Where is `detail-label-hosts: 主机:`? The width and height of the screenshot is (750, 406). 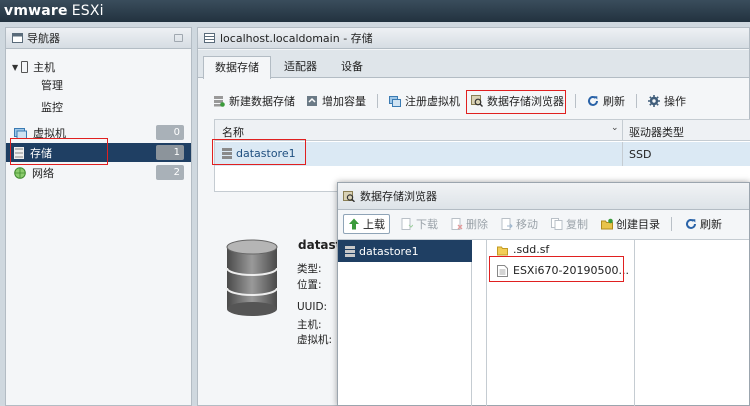
detail-label-hosts: 主机: is located at coordinates (309, 325).